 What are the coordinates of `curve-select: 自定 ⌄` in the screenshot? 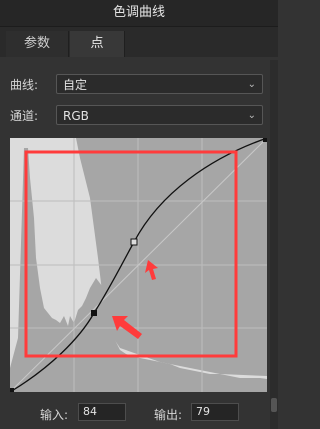 It's located at (159, 84).